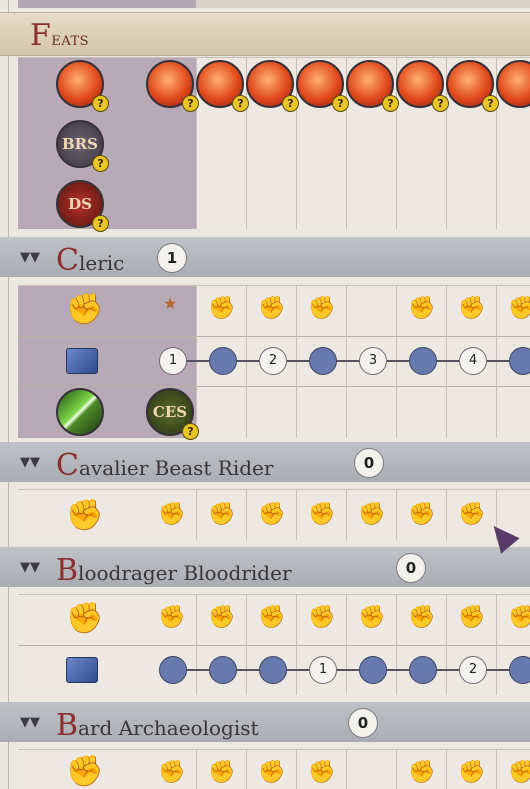 Image resolution: width=530 pixels, height=789 pixels. I want to click on feats-title: Feats, so click(60, 35).